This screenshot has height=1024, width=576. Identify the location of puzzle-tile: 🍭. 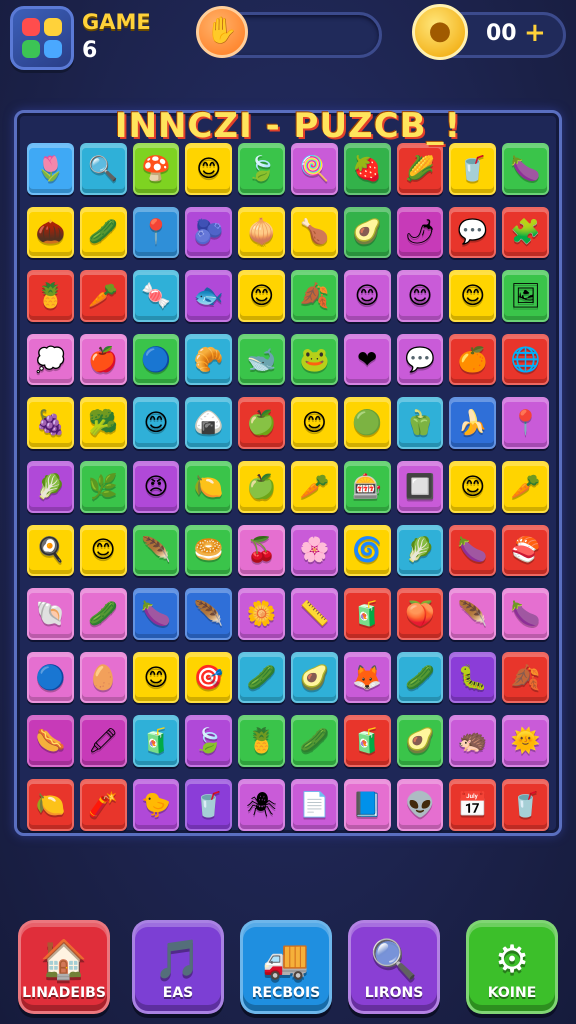
(314, 169).